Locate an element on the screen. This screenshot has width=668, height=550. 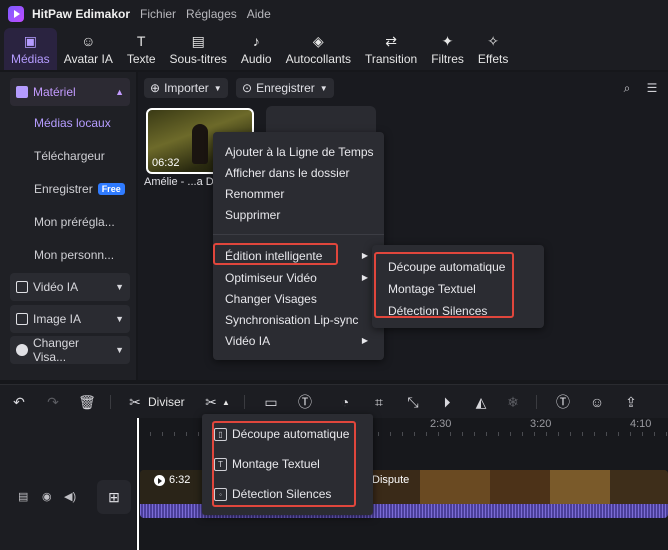
subtitles-icon: ▤ is located at coordinates (198, 40).